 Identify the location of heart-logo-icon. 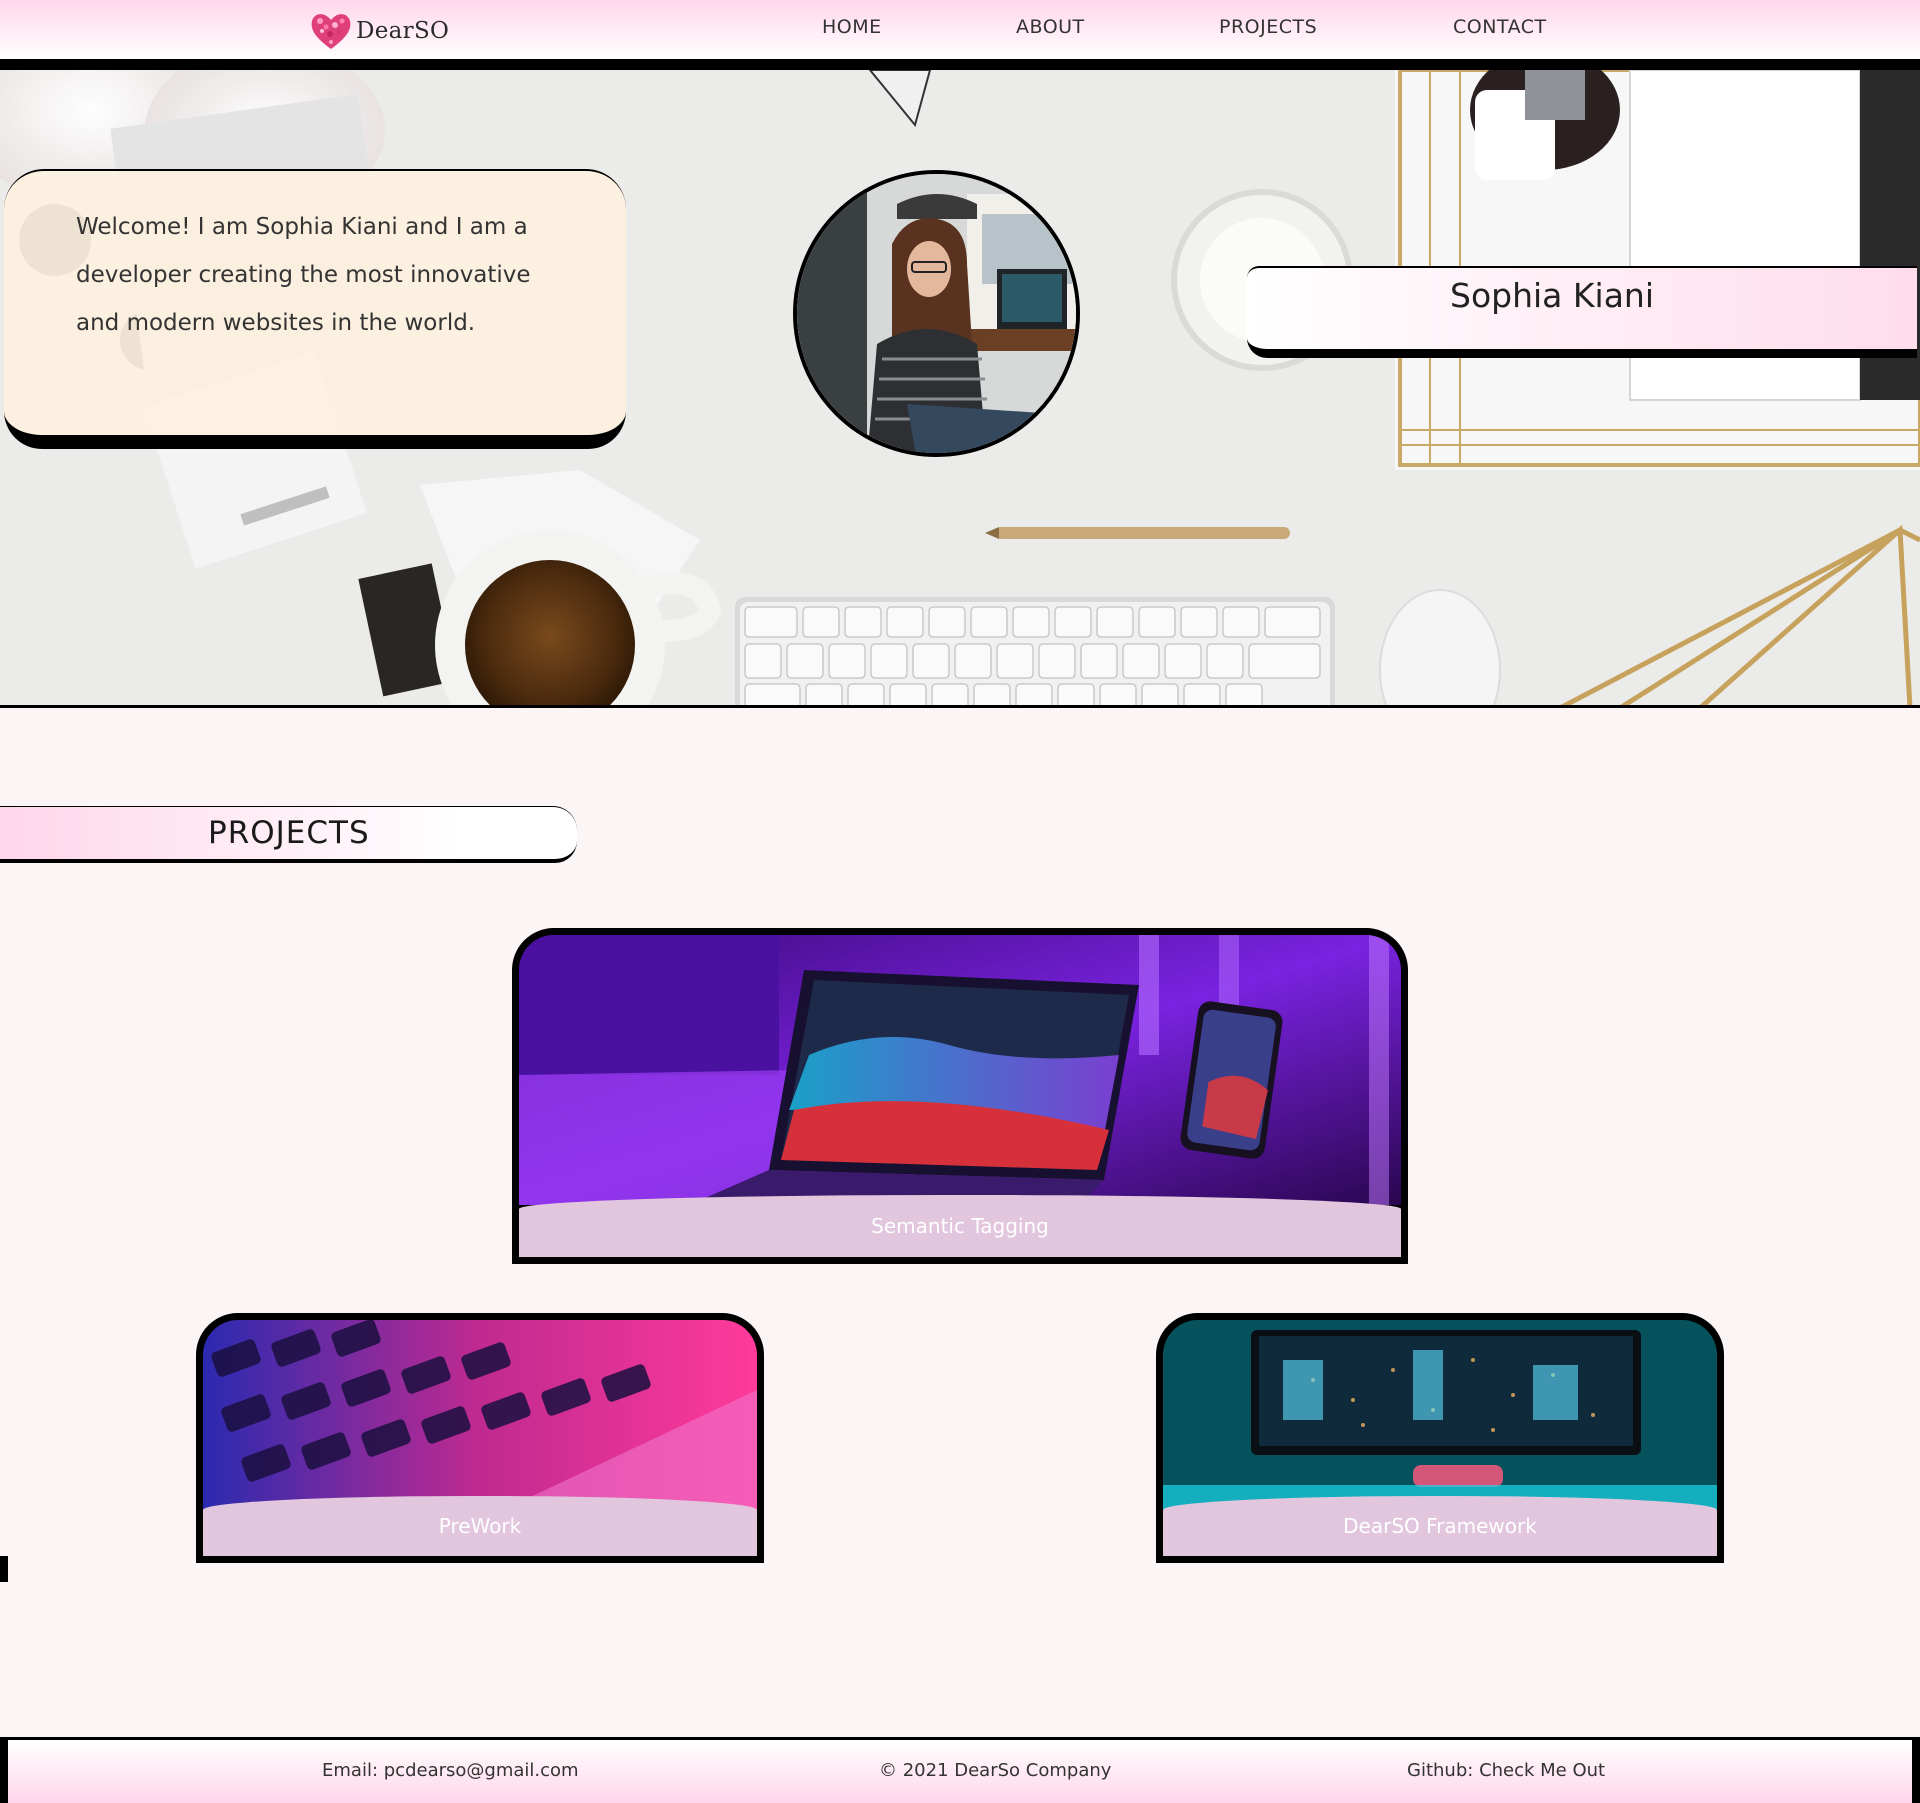
(331, 31).